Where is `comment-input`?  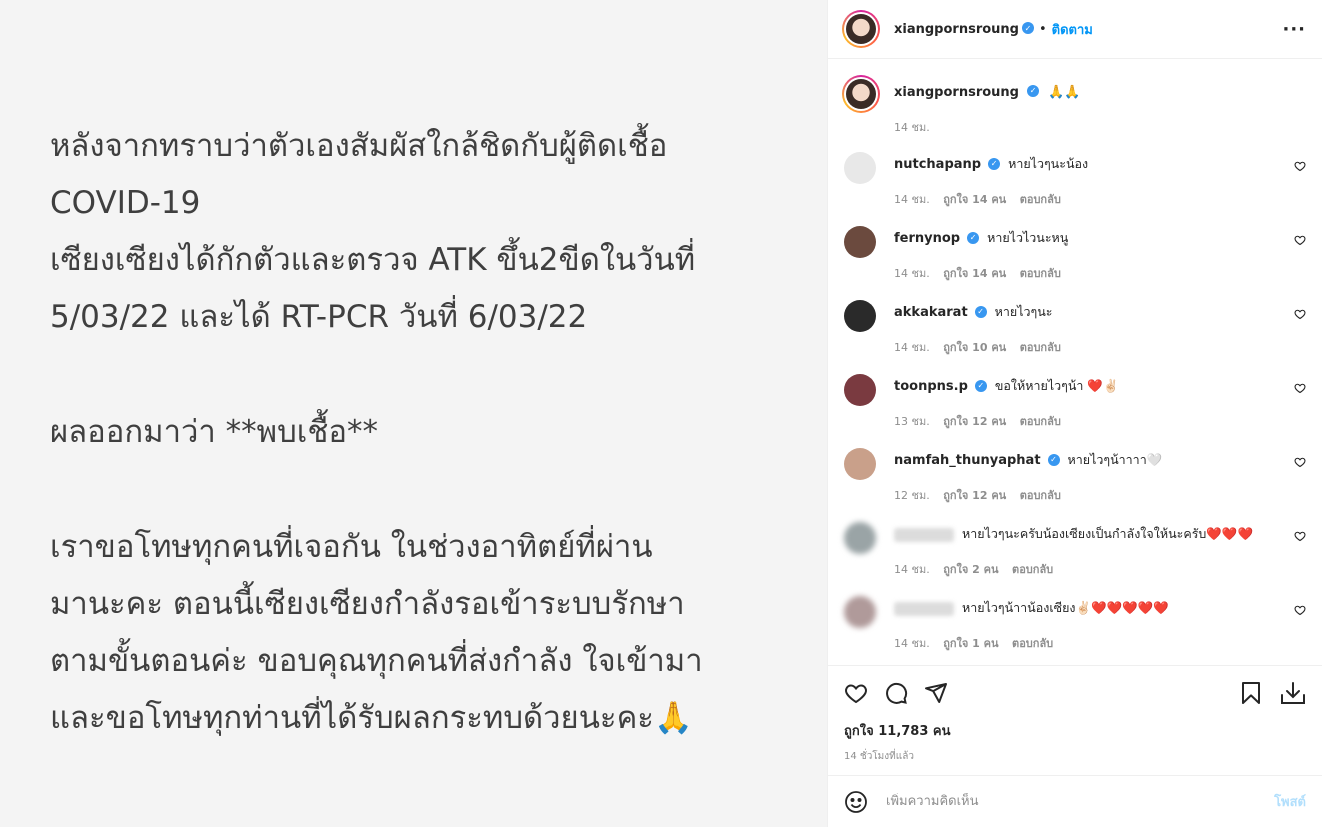
comment-input is located at coordinates (1079, 801).